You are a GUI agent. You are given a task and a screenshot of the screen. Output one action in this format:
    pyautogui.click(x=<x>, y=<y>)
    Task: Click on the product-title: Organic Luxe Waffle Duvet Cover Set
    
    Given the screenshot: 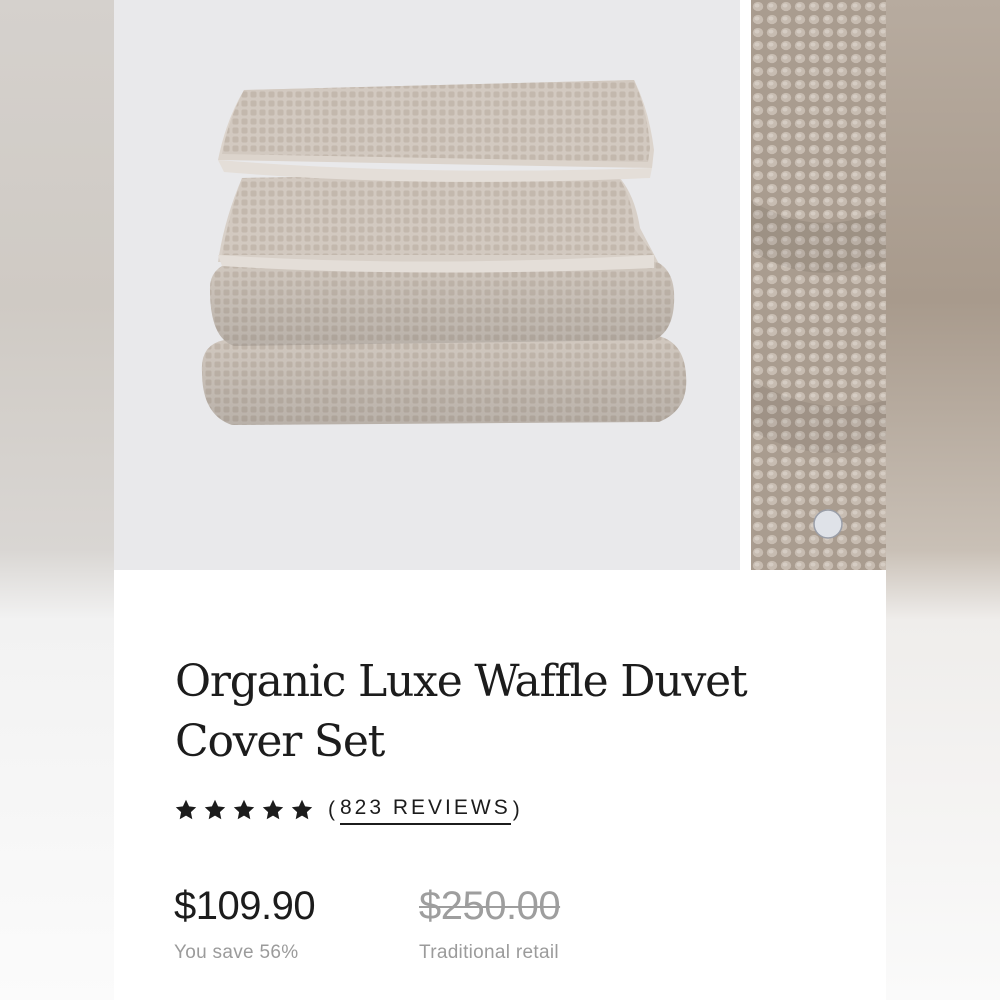 What is the action you would take?
    pyautogui.click(x=461, y=711)
    